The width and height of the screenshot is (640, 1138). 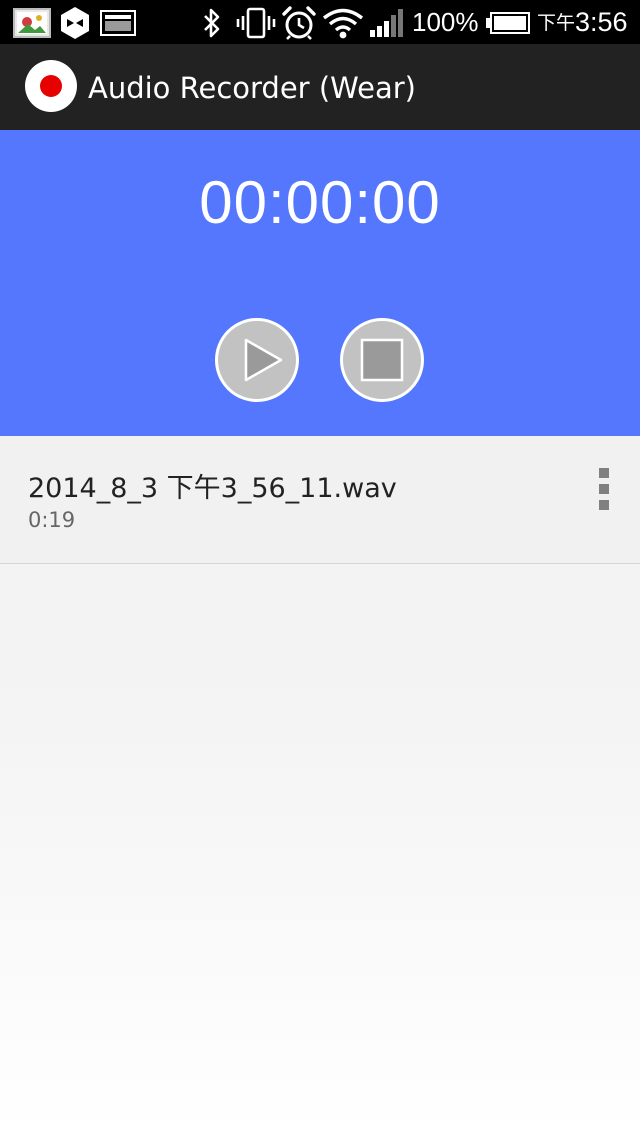 I want to click on stop-icon, so click(x=382, y=360).